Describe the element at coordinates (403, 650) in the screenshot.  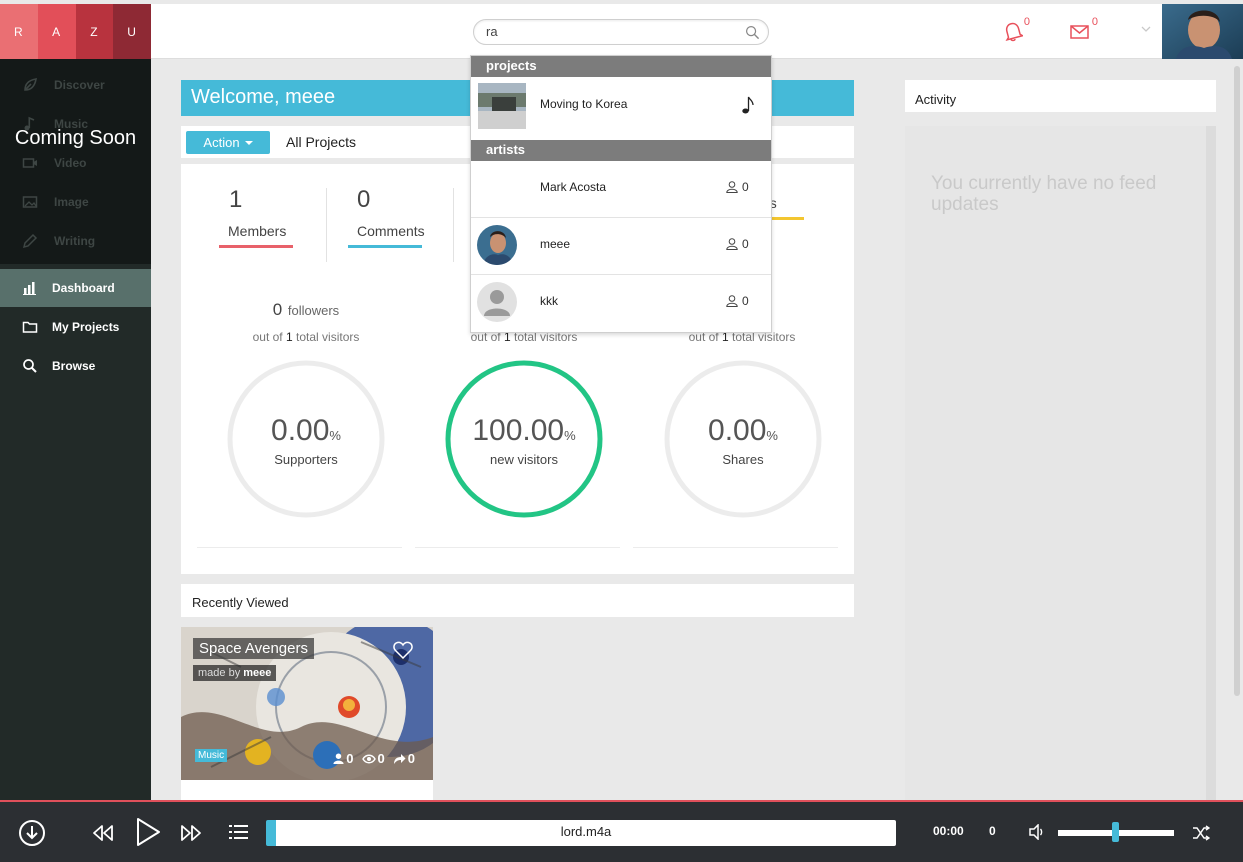
I see `heart-icon` at that location.